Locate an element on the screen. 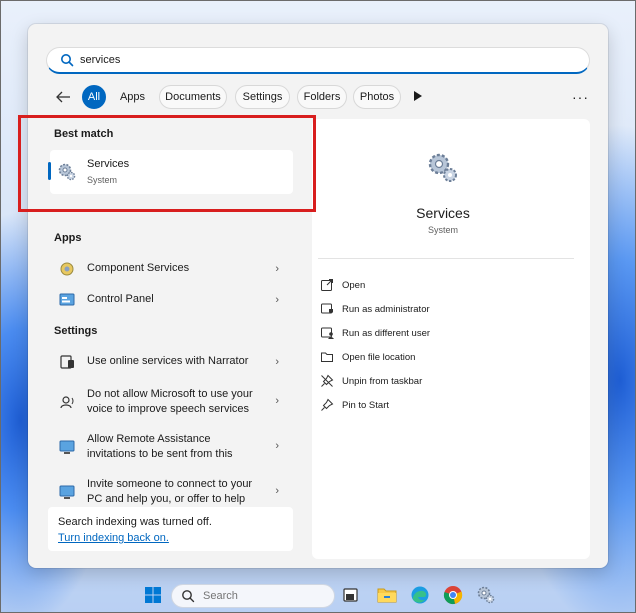 The width and height of the screenshot is (636, 613). action-label: Open file location is located at coordinates (379, 357).